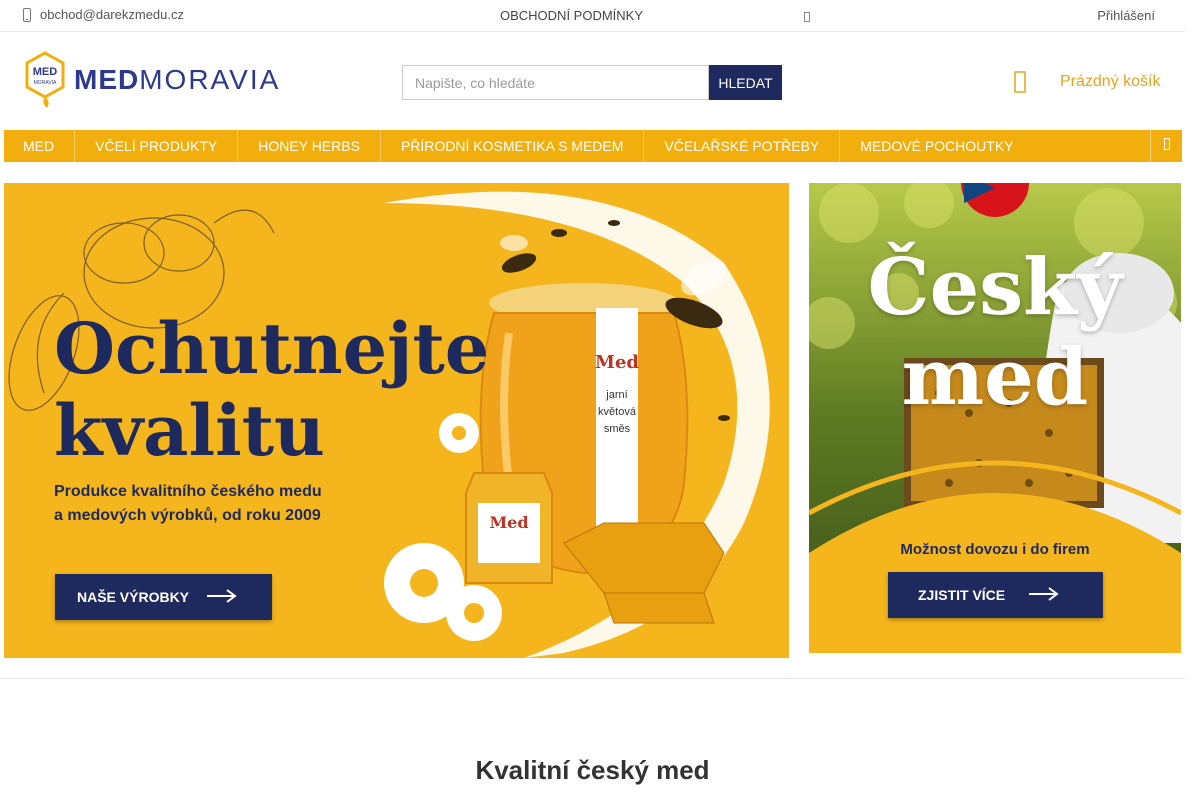  I want to click on banner-left-heading: Ochutnejte kvalitu, so click(272, 389).